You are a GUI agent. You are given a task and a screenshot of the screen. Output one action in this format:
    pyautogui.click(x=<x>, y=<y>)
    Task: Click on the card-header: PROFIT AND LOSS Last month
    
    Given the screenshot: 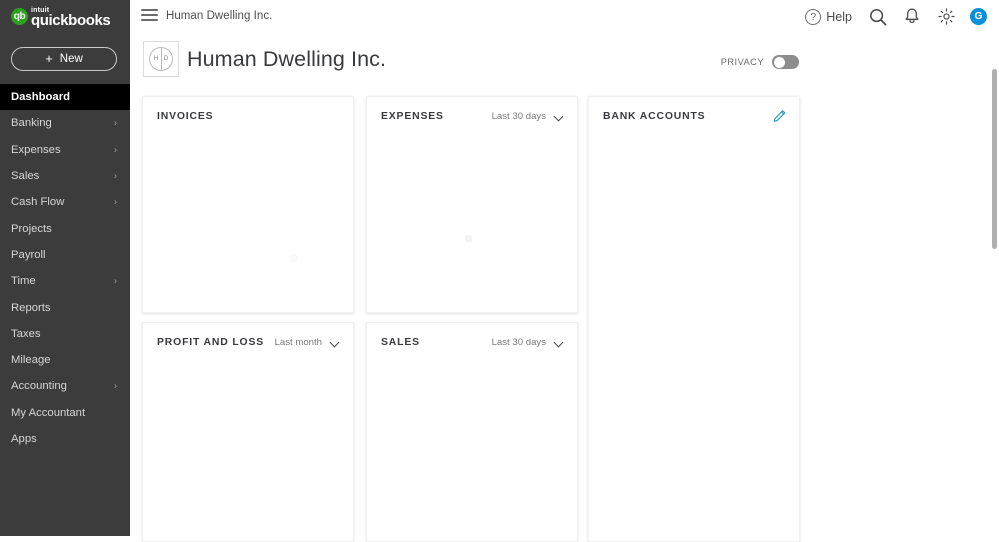 What is the action you would take?
    pyautogui.click(x=248, y=342)
    